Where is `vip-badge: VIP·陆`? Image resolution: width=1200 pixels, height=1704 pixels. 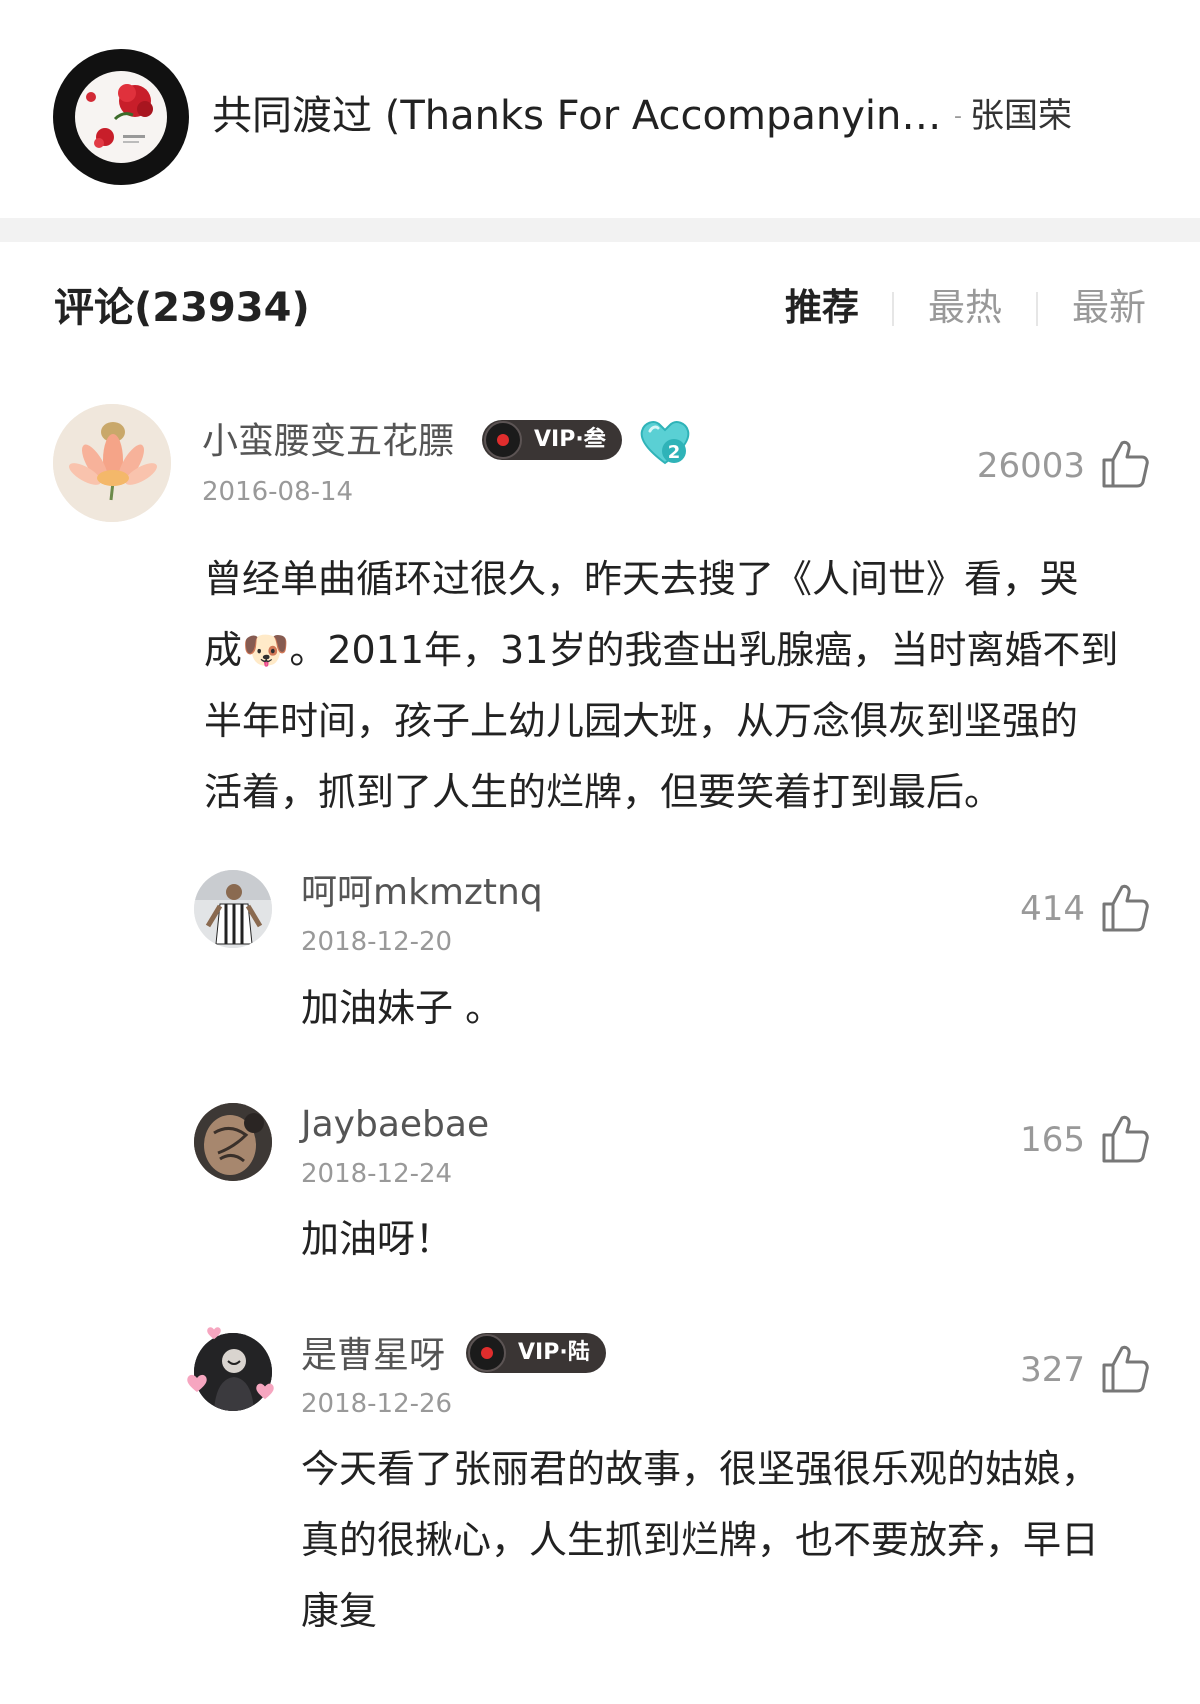
vip-badge: VIP·陆 is located at coordinates (536, 1353).